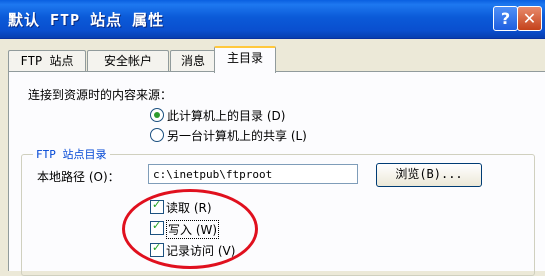 The height and width of the screenshot is (276, 545). Describe the element at coordinates (190, 229) in the screenshot. I see `highlight-annotation` at that location.